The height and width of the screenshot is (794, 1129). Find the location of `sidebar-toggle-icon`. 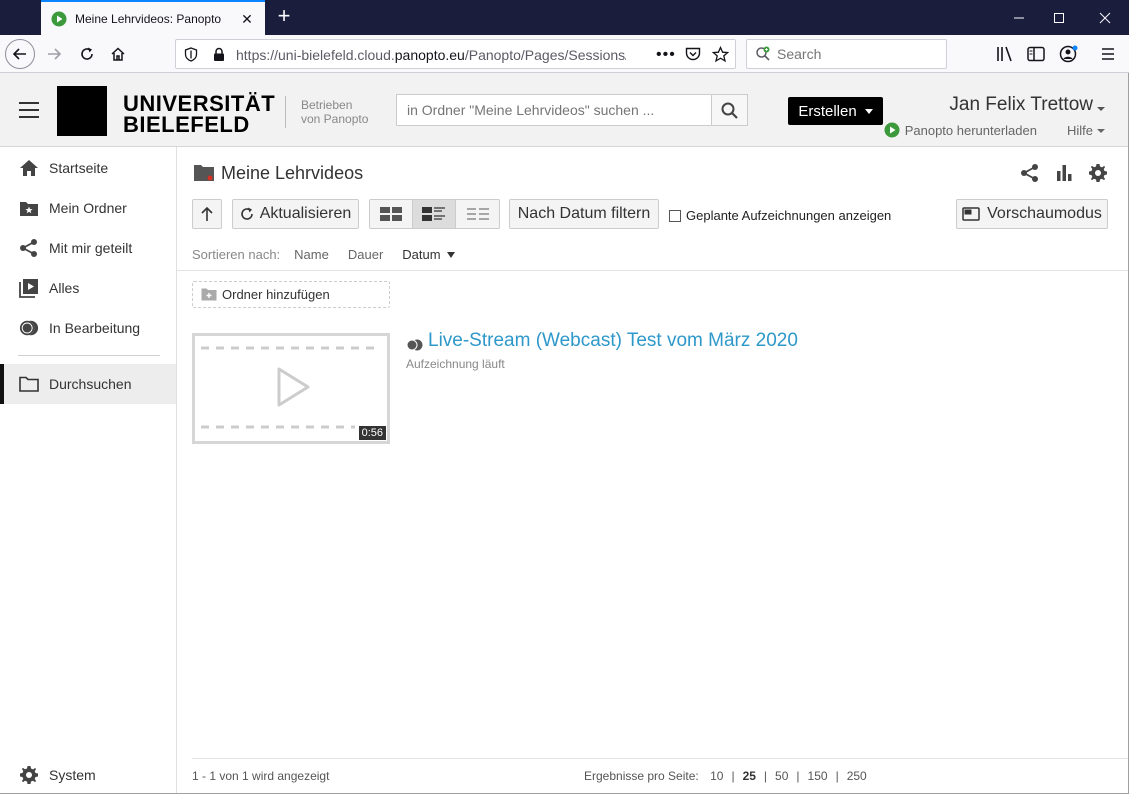

sidebar-toggle-icon is located at coordinates (1036, 55).